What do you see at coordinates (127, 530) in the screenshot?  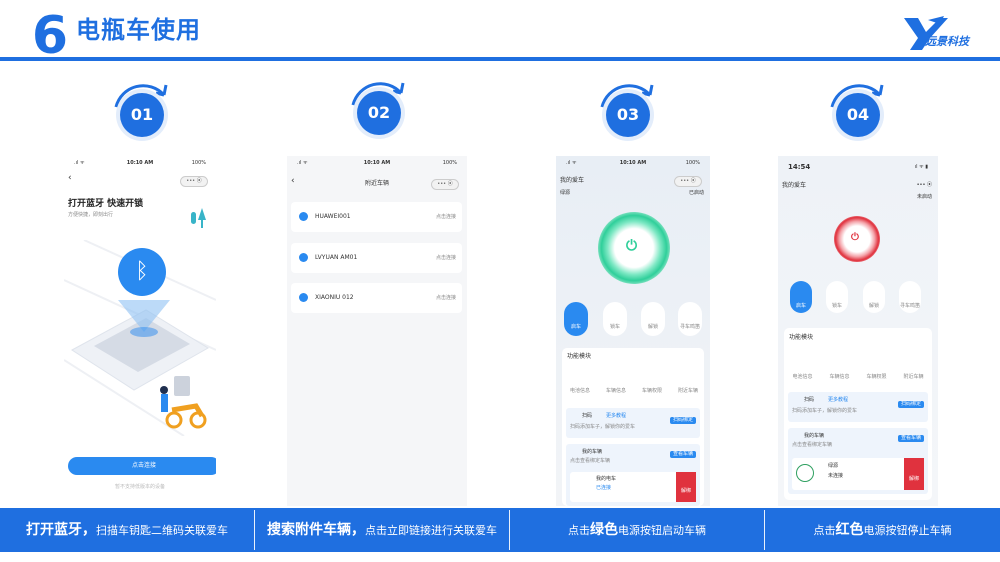 I see `caption-step-1: 打开蓝牙，扫描车钥匙二维码关联爱车` at bounding box center [127, 530].